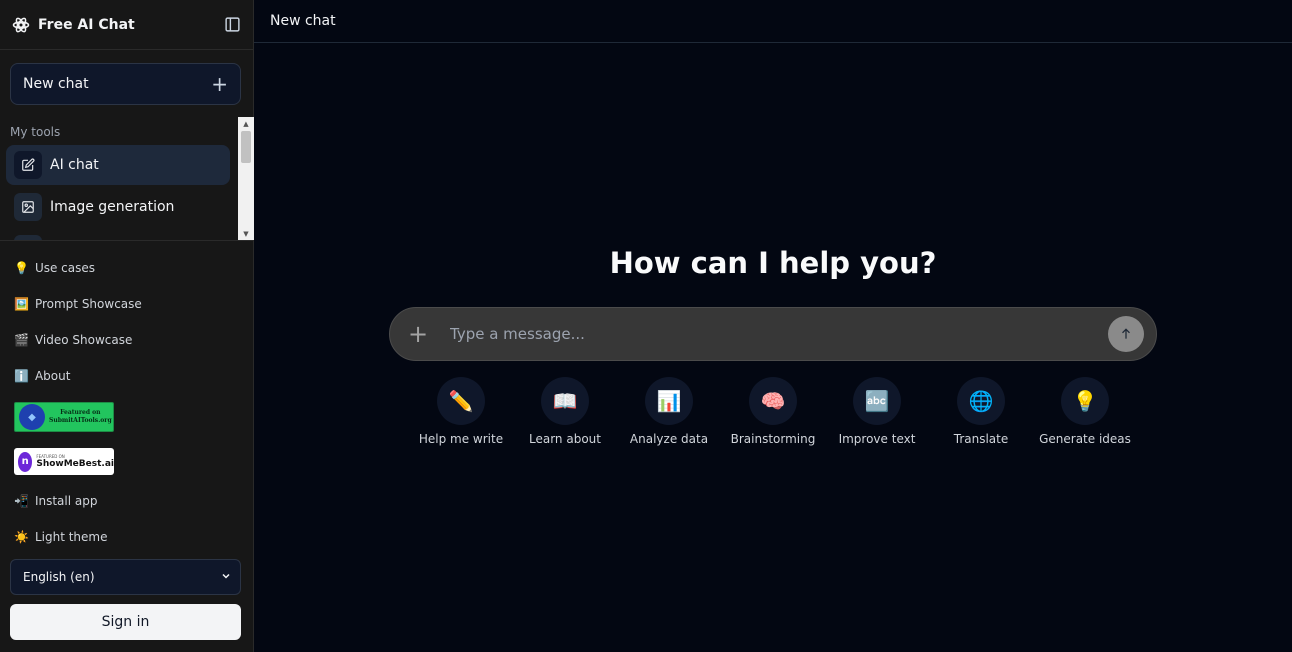  I want to click on suggestion-label: Translate, so click(981, 439).